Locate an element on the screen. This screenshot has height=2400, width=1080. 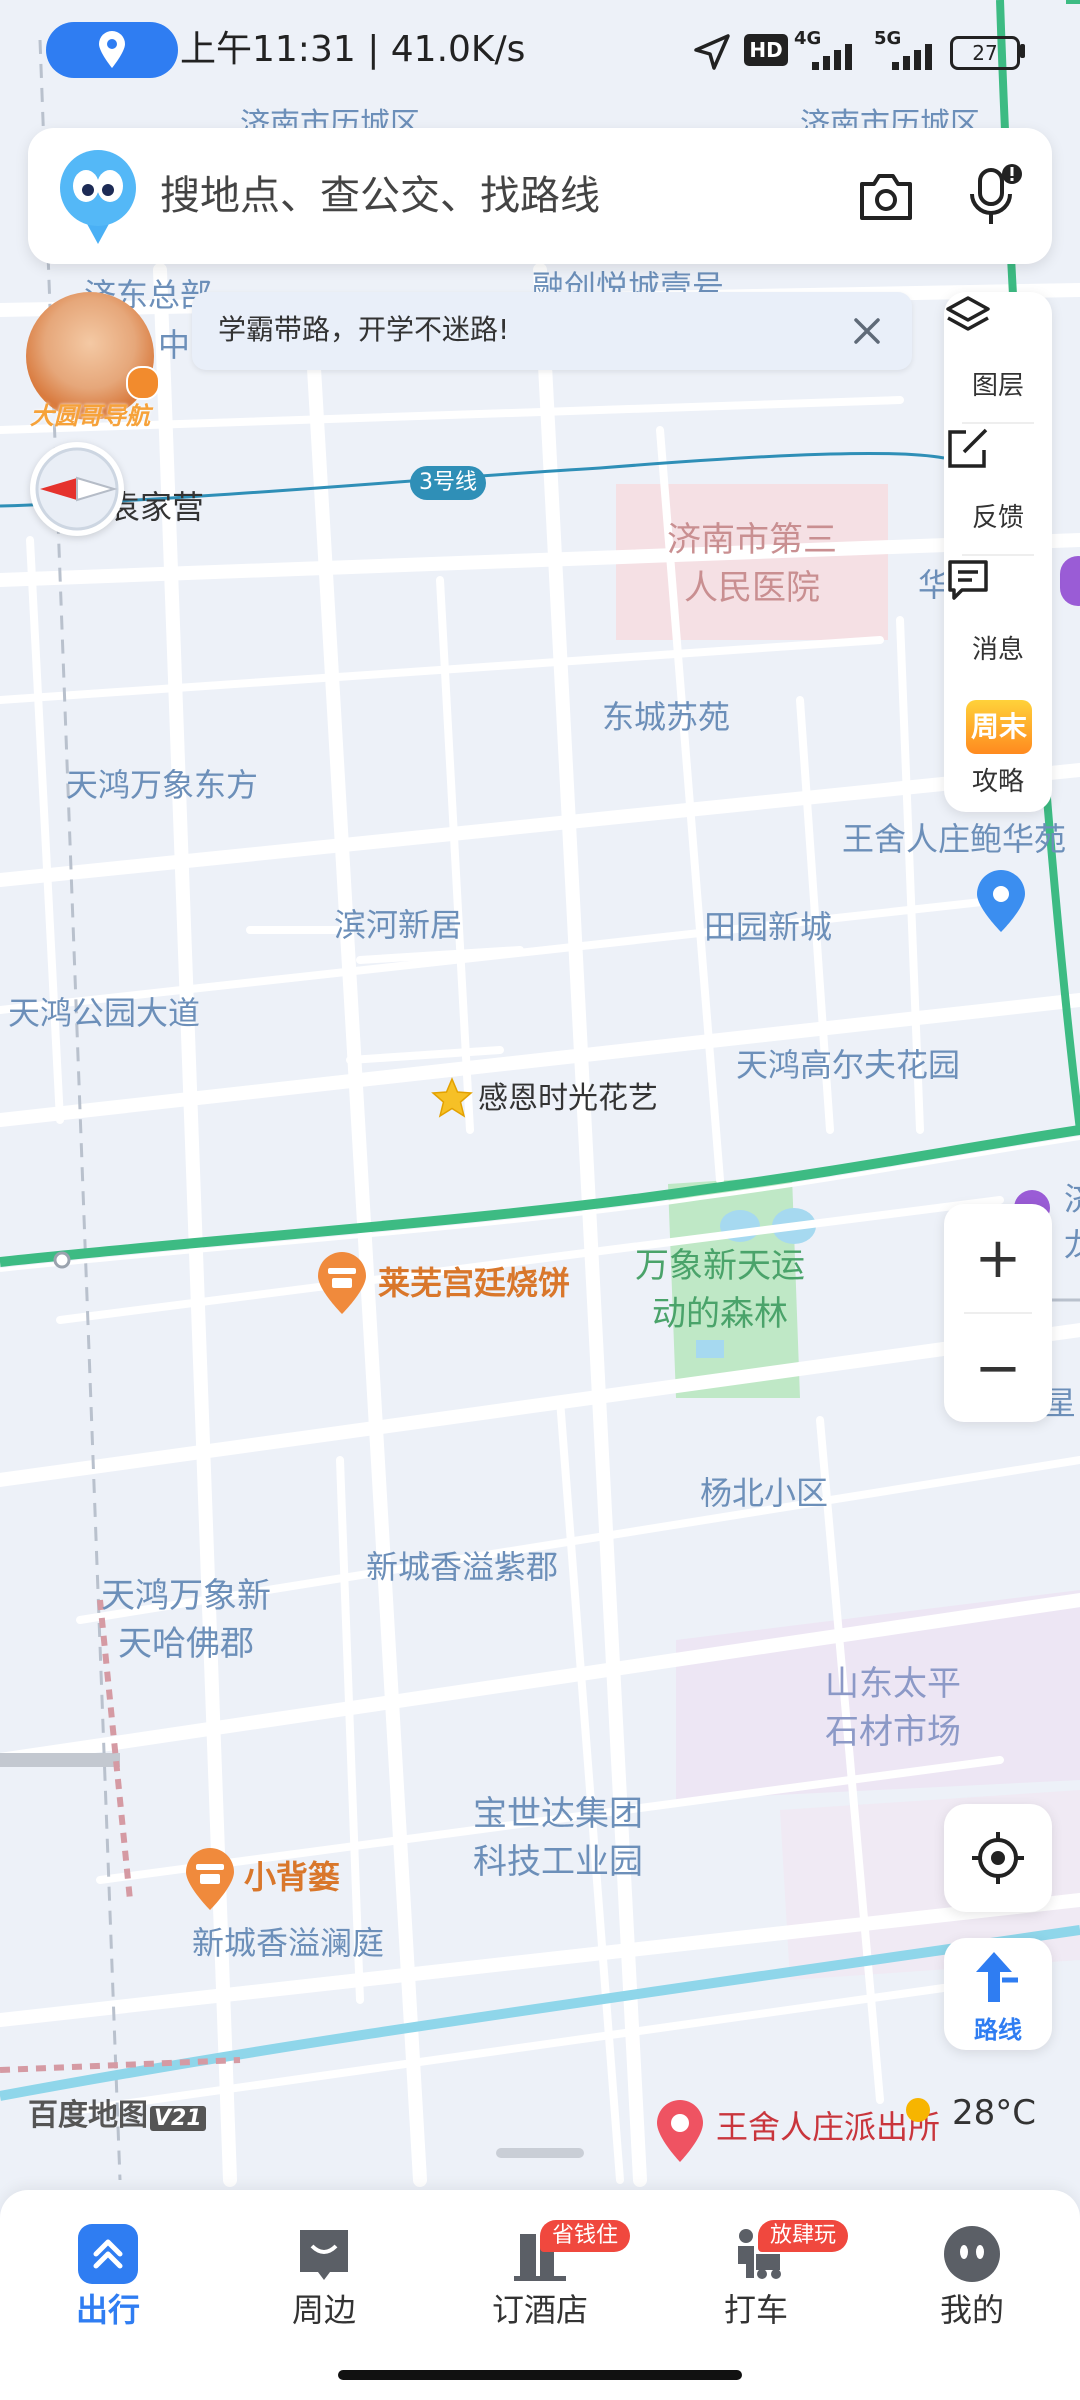
layers-icon is located at coordinates (968, 313).